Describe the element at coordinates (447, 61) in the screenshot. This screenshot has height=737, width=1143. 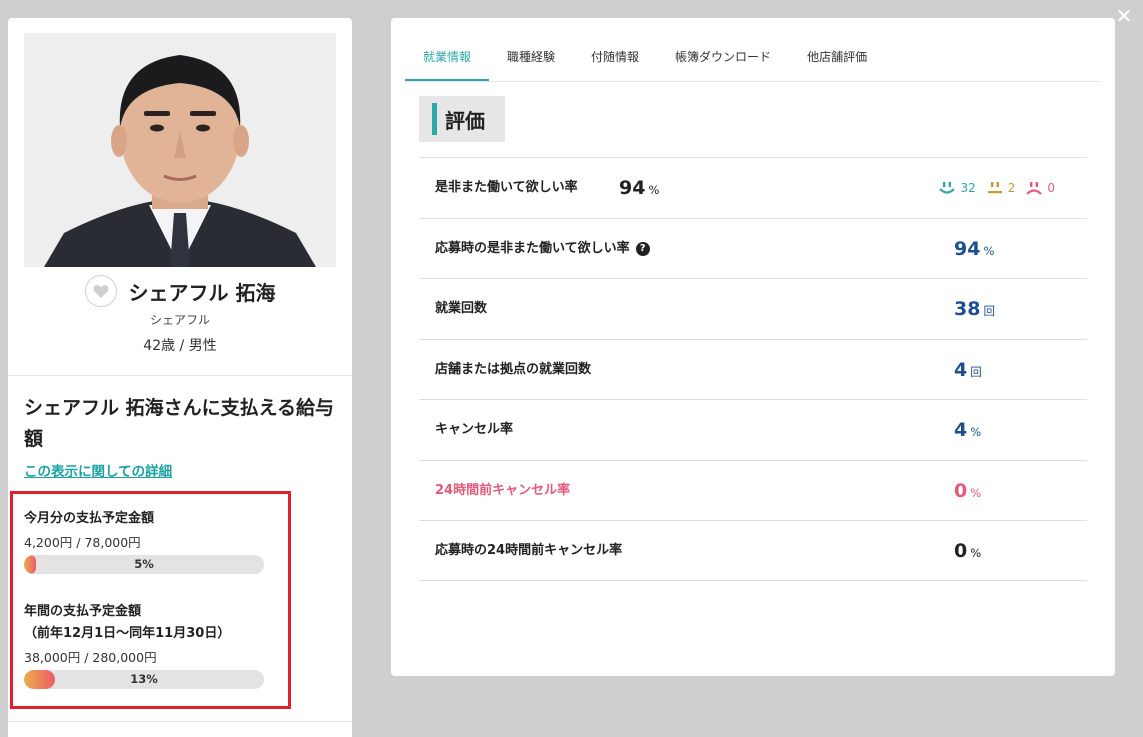
I see `tab-work-info: 就業情報` at that location.